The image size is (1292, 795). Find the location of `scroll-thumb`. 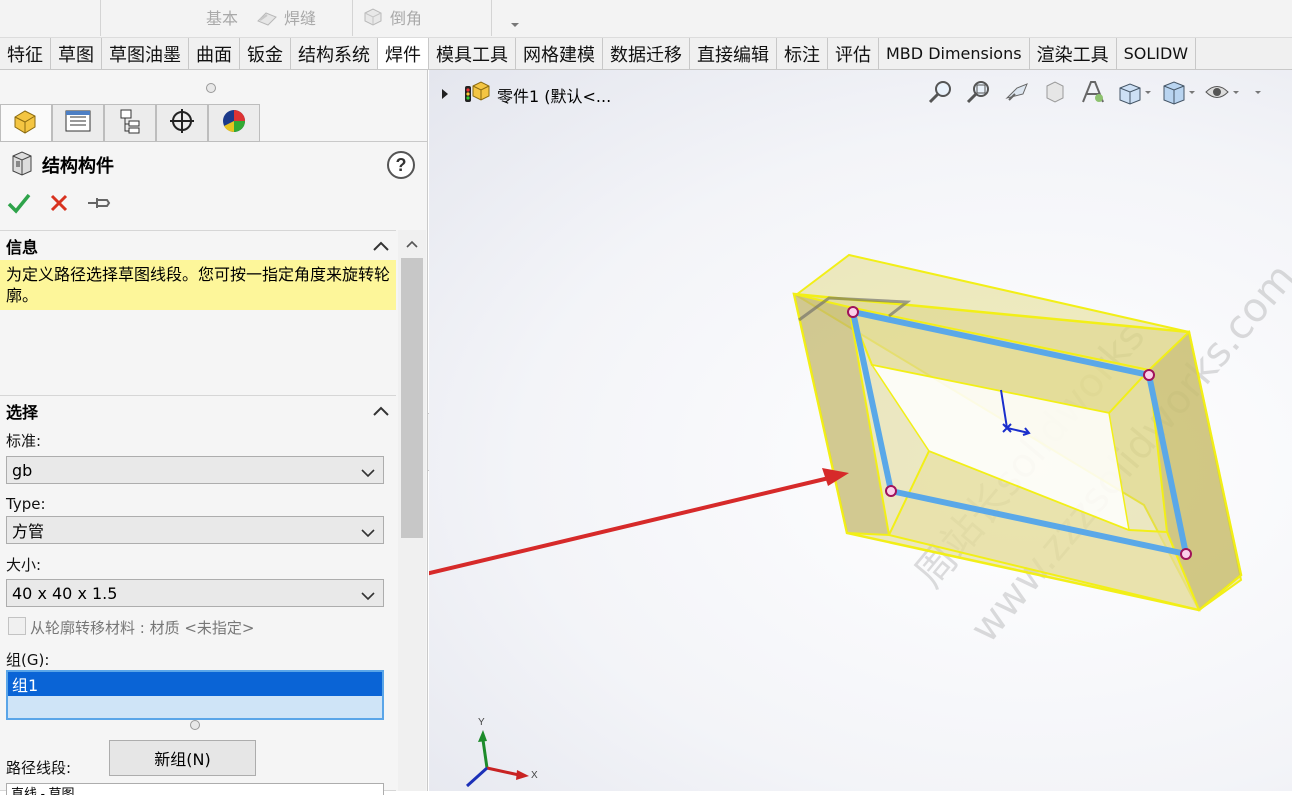

scroll-thumb is located at coordinates (412, 398).